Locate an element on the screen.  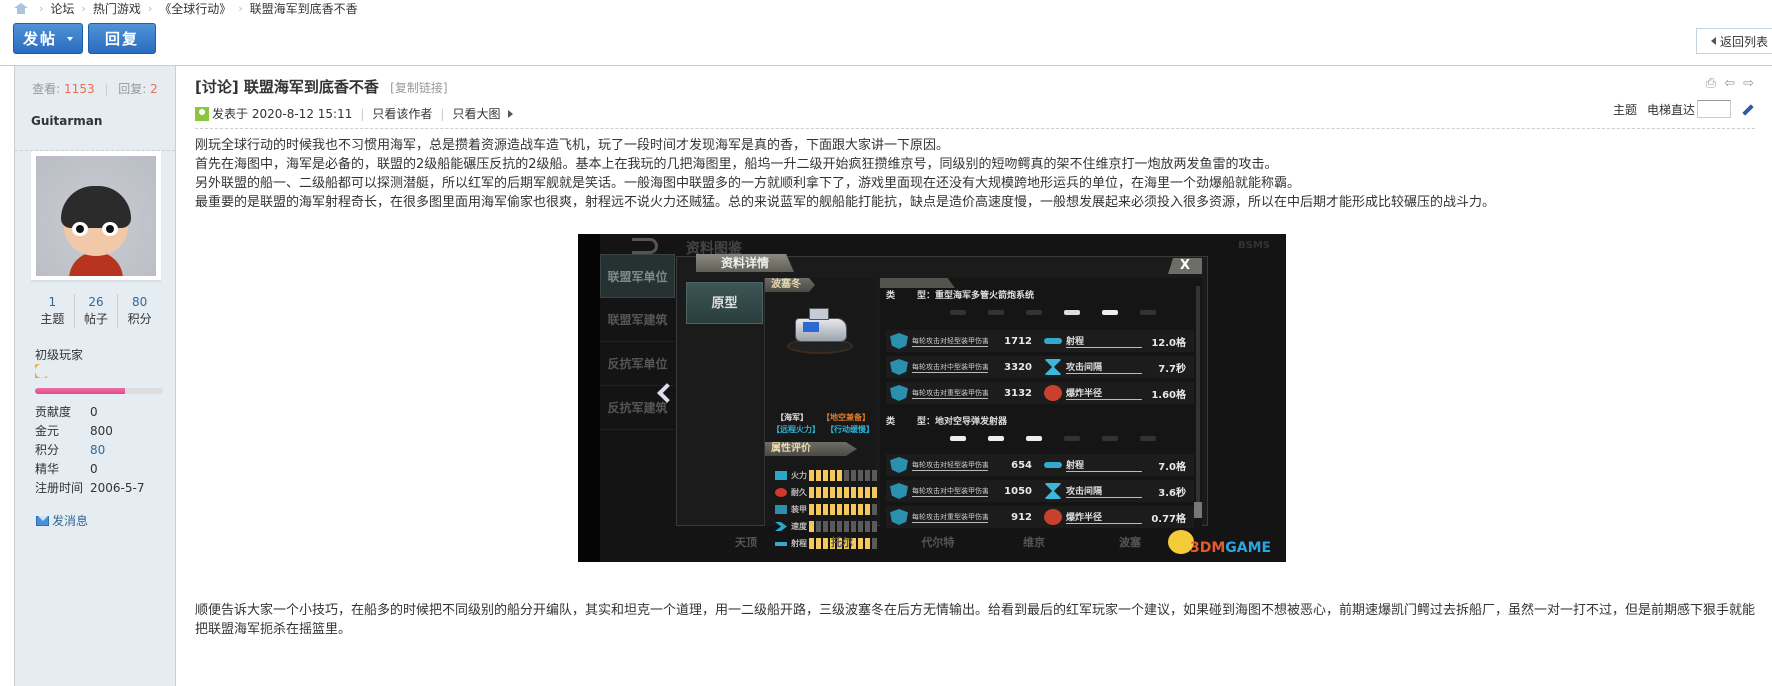
game-weapons-title is located at coordinates (917, 283).